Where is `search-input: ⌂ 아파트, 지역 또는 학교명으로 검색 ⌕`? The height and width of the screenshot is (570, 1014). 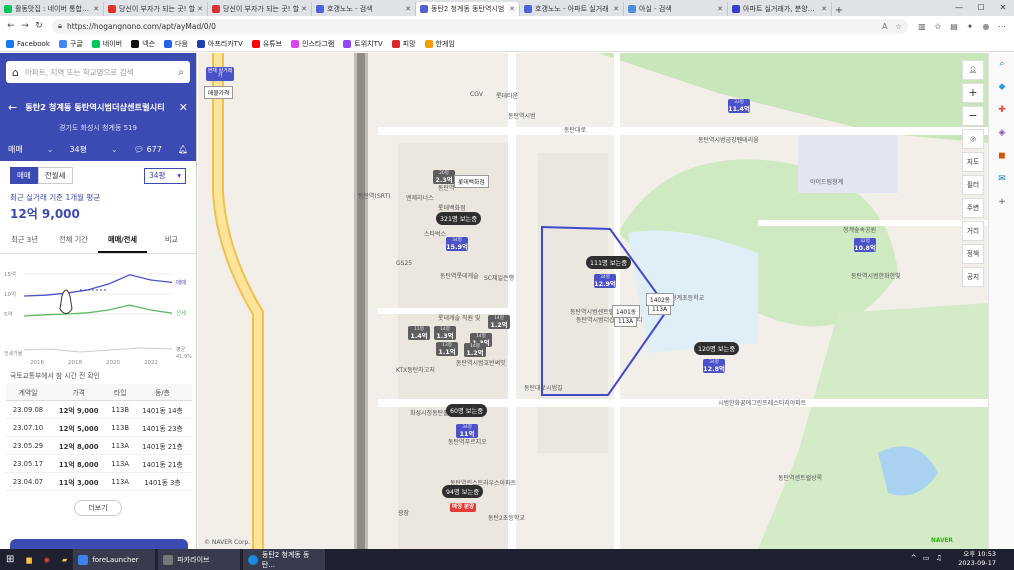
search-input: ⌂ 아파트, 지역 또는 학교명으로 검색 ⌕ is located at coordinates (98, 72).